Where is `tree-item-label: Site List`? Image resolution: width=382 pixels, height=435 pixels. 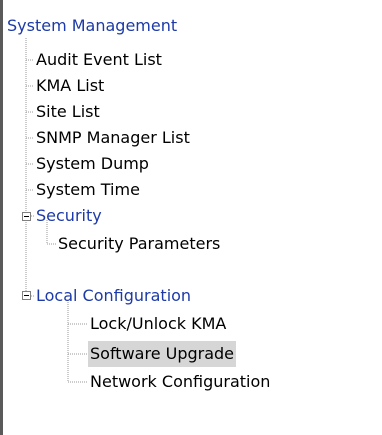 tree-item-label: Site List is located at coordinates (68, 111).